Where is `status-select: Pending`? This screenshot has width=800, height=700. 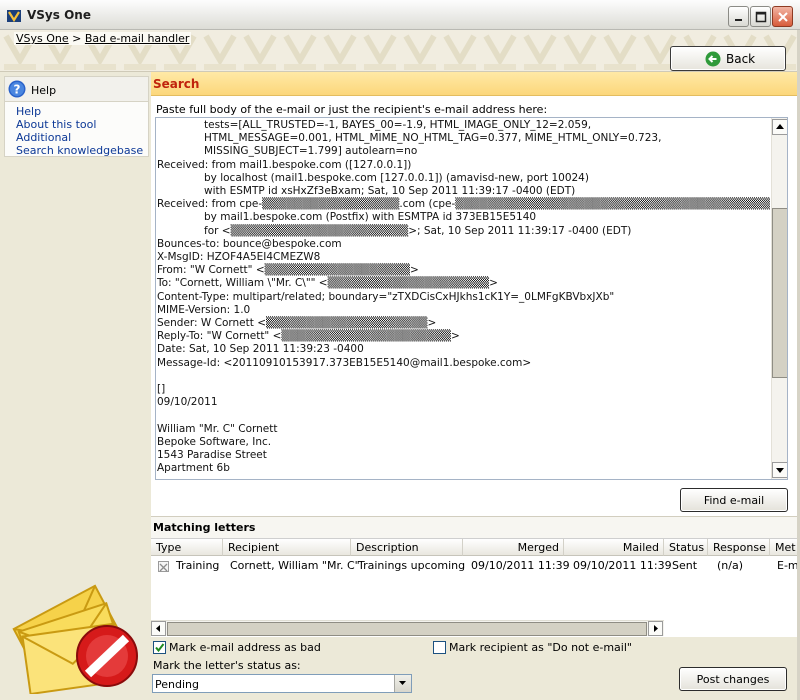
status-select: Pending is located at coordinates (282, 683).